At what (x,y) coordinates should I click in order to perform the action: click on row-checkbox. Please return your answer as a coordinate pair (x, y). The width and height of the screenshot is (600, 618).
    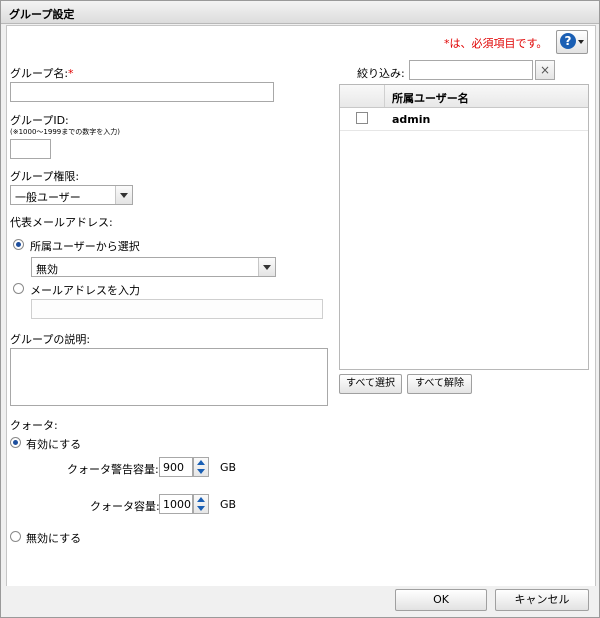
    Looking at the image, I should click on (362, 118).